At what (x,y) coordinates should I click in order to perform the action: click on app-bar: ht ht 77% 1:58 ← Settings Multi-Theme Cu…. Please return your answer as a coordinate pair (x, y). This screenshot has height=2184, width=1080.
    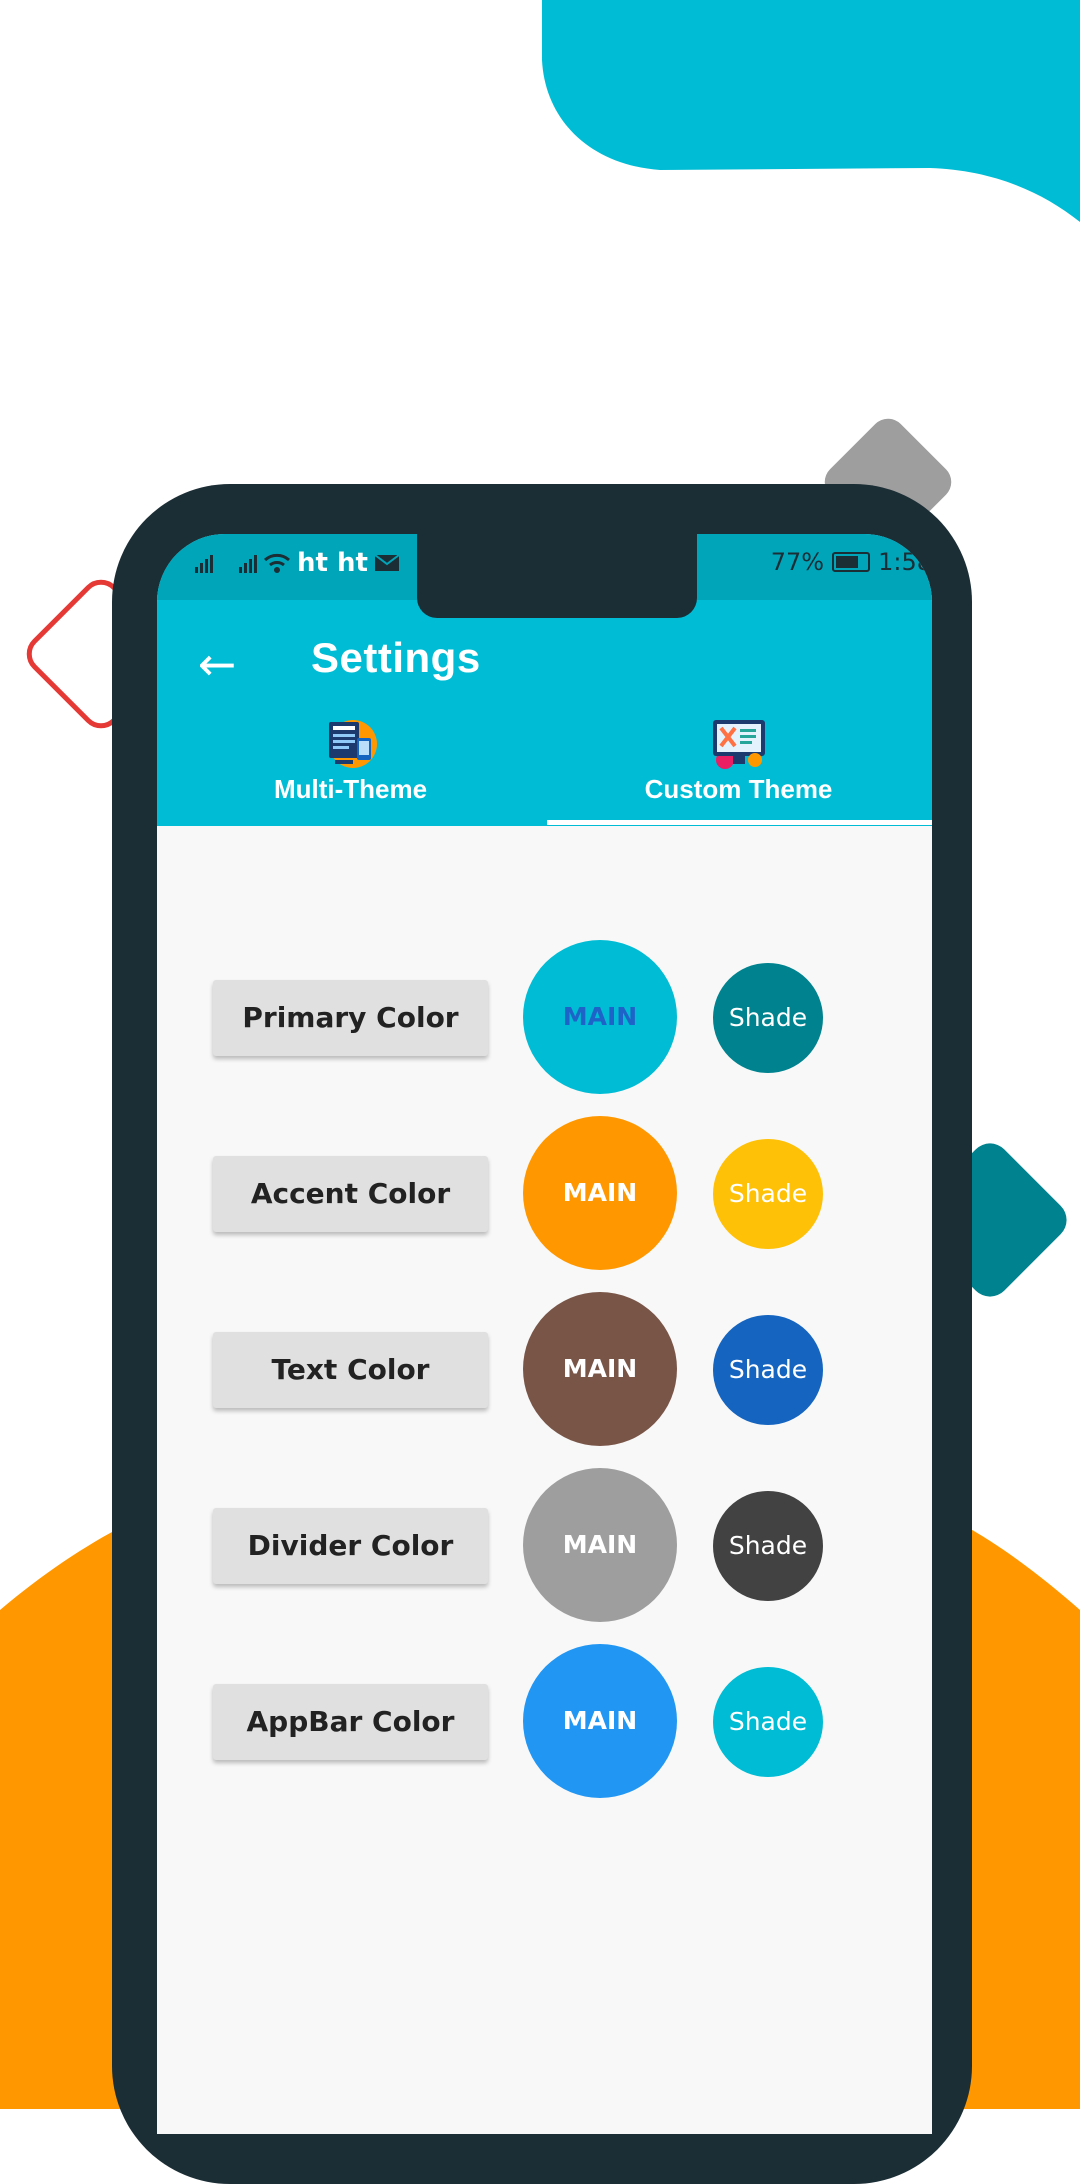
    Looking at the image, I should click on (544, 680).